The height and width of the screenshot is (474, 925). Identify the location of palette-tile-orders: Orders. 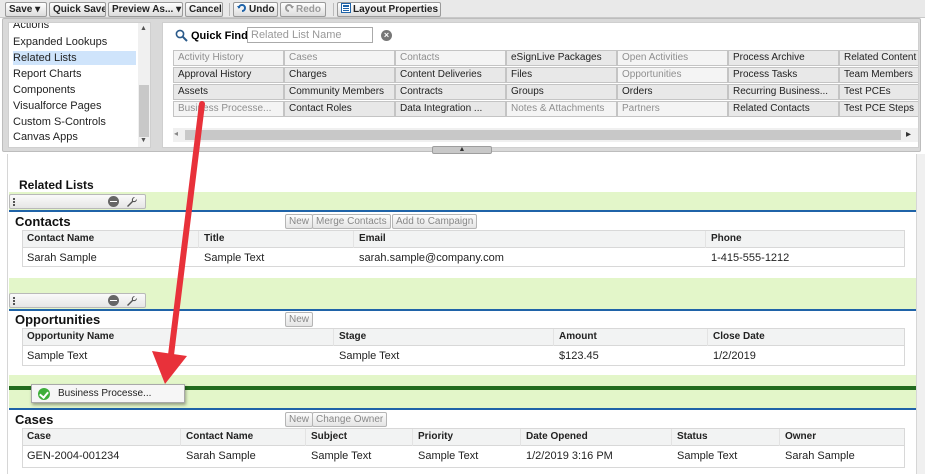
(672, 92).